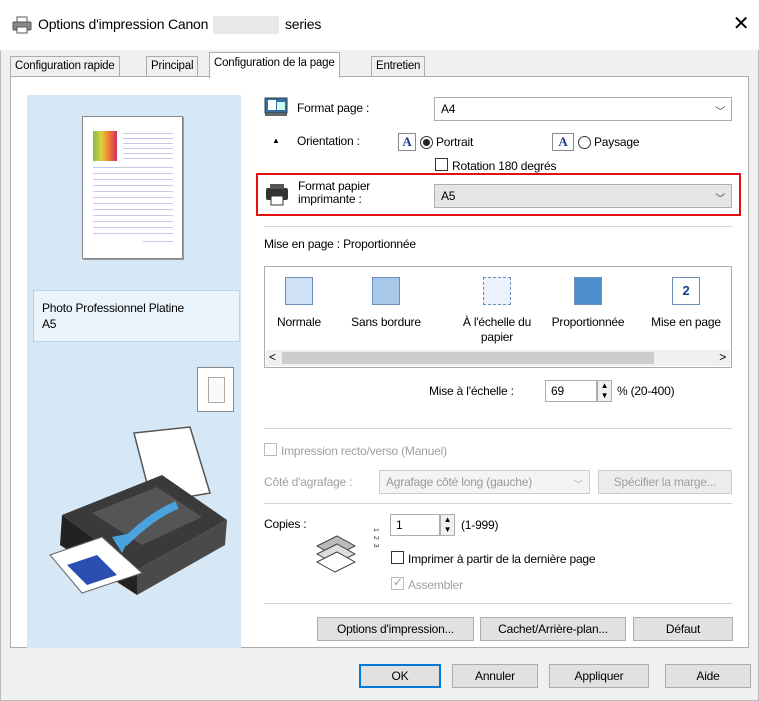 This screenshot has width=759, height=701. Describe the element at coordinates (333, 108) in the screenshot. I see `page-size-label: Format page :` at that location.